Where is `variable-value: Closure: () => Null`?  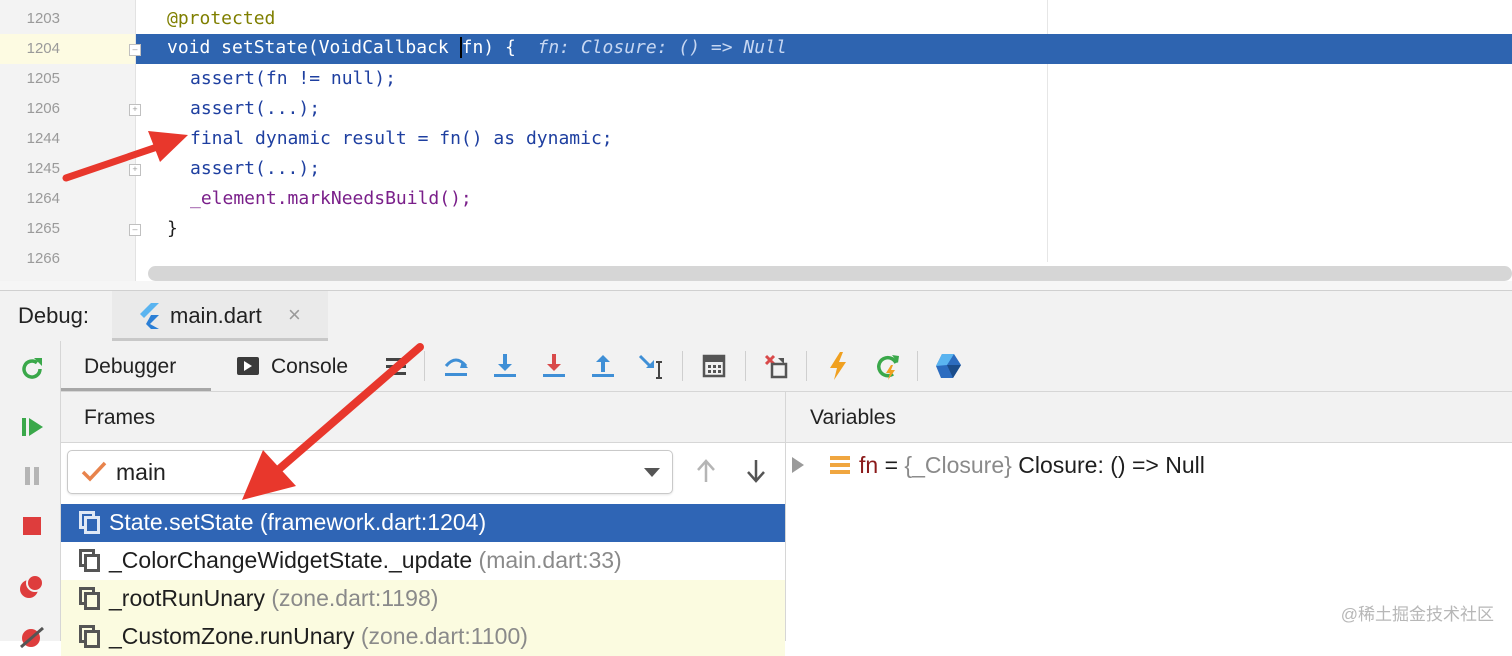
variable-value: Closure: () => Null is located at coordinates (1111, 465).